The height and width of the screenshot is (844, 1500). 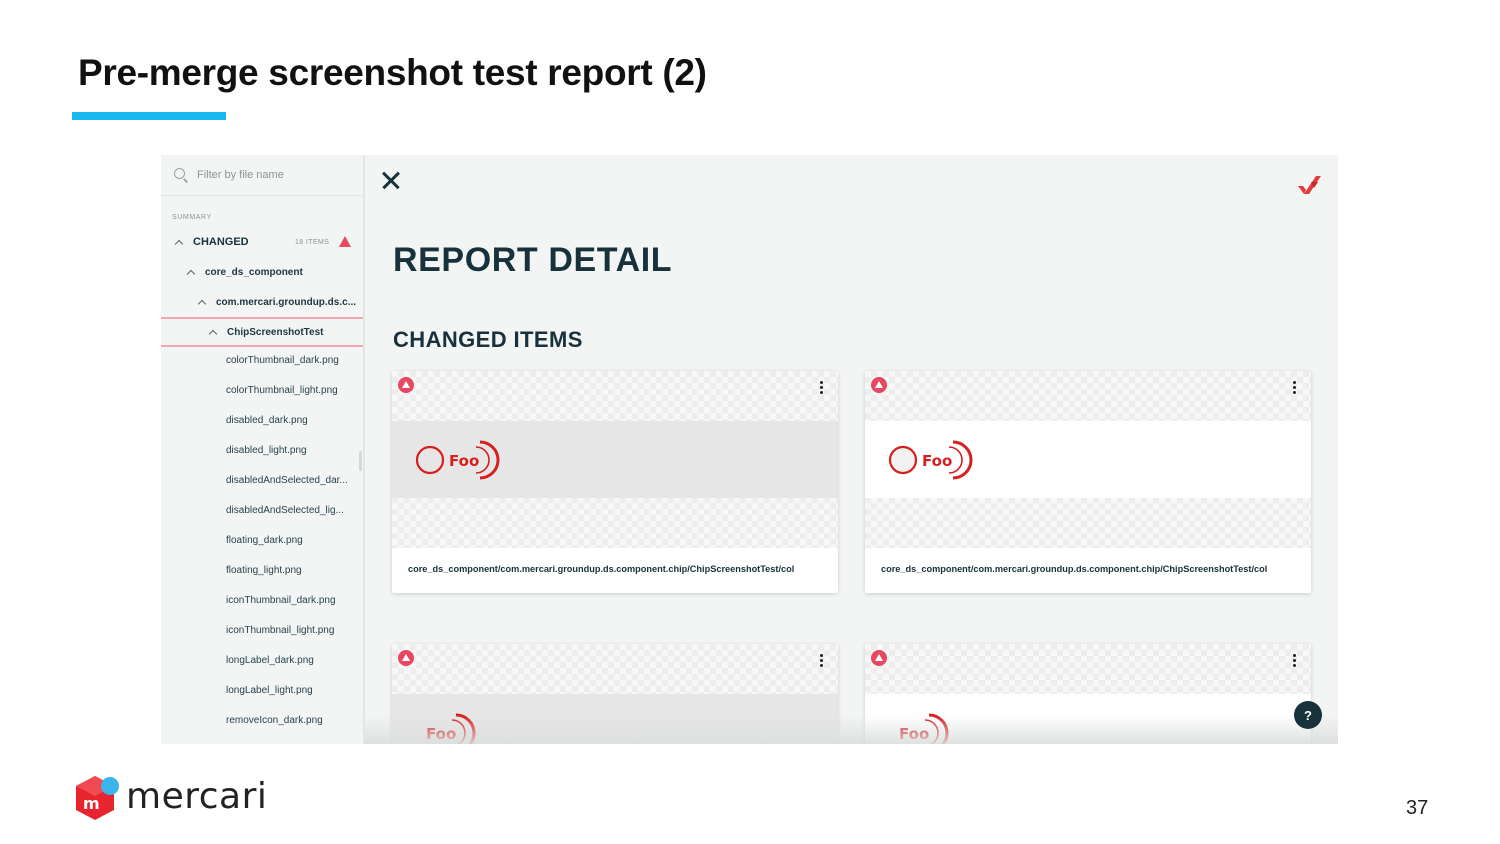 What do you see at coordinates (91, 803) in the screenshot?
I see `svg-text: m` at bounding box center [91, 803].